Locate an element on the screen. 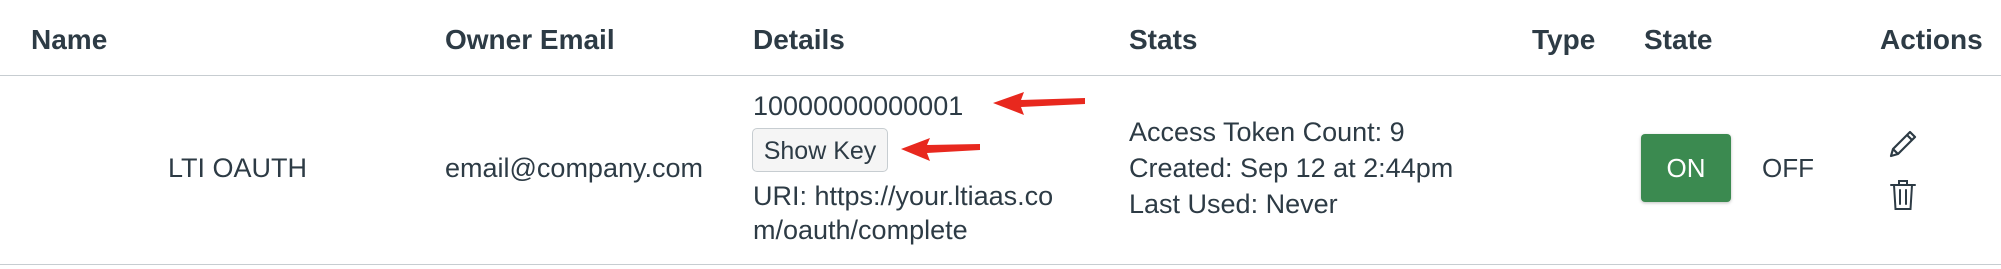  annotation-arrow-id is located at coordinates (1039, 103).